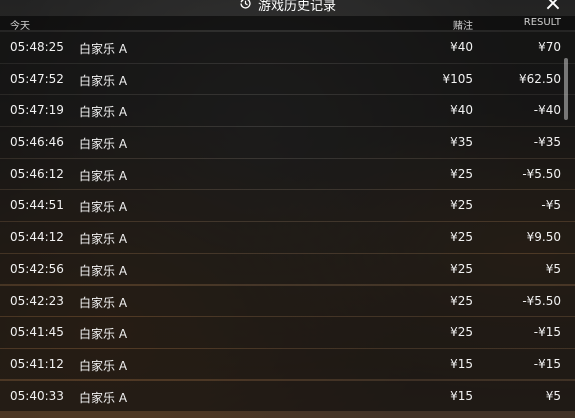 The image size is (575, 418). I want to click on result-column-header: RESULT, so click(542, 22).